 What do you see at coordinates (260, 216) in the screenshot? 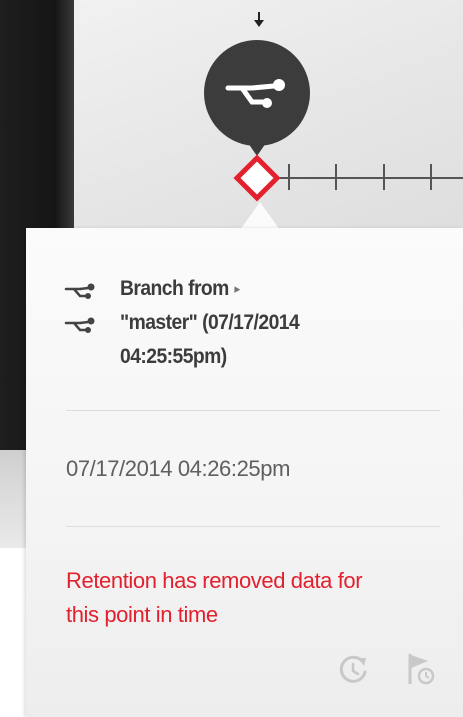
I see `popup-pointer` at bounding box center [260, 216].